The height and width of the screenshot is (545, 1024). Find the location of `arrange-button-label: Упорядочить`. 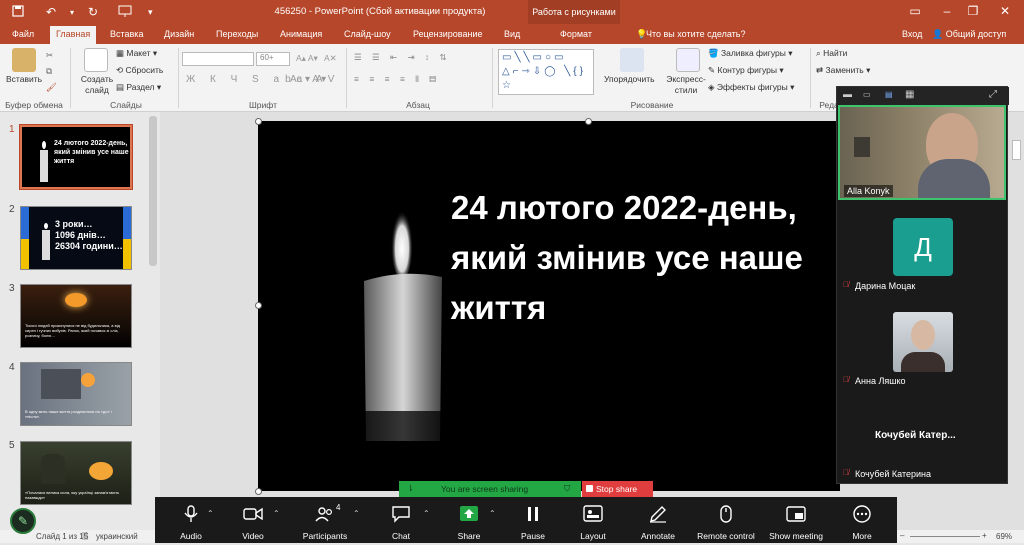

arrange-button-label: Упорядочить is located at coordinates (629, 79).